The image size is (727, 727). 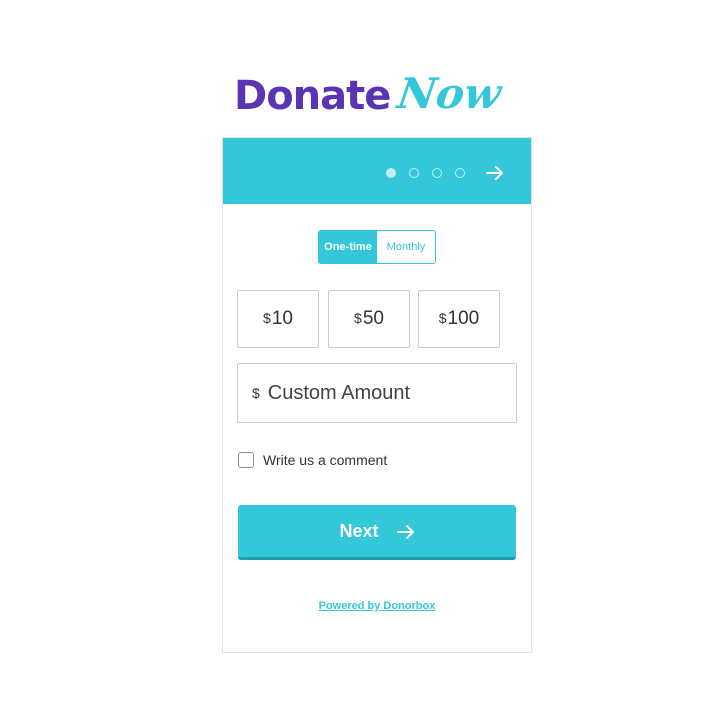 What do you see at coordinates (282, 318) in the screenshot?
I see `amount-value: 10` at bounding box center [282, 318].